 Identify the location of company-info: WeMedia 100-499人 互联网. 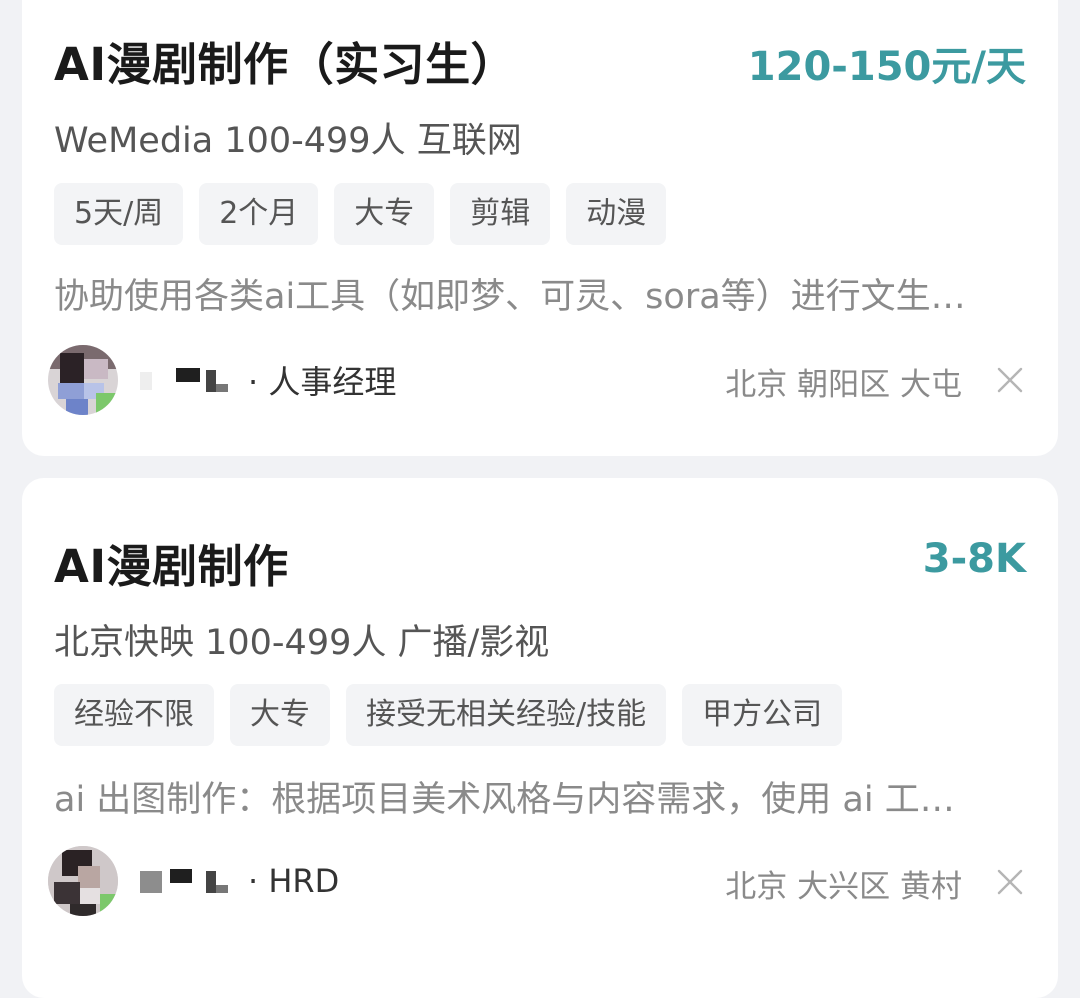
(288, 141).